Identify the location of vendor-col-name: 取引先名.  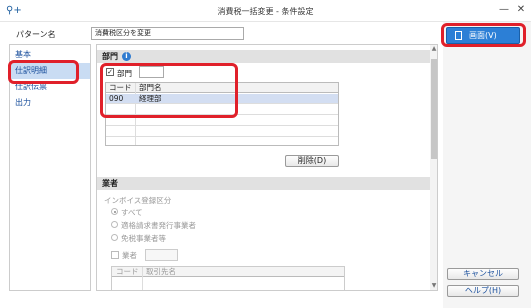
(161, 271).